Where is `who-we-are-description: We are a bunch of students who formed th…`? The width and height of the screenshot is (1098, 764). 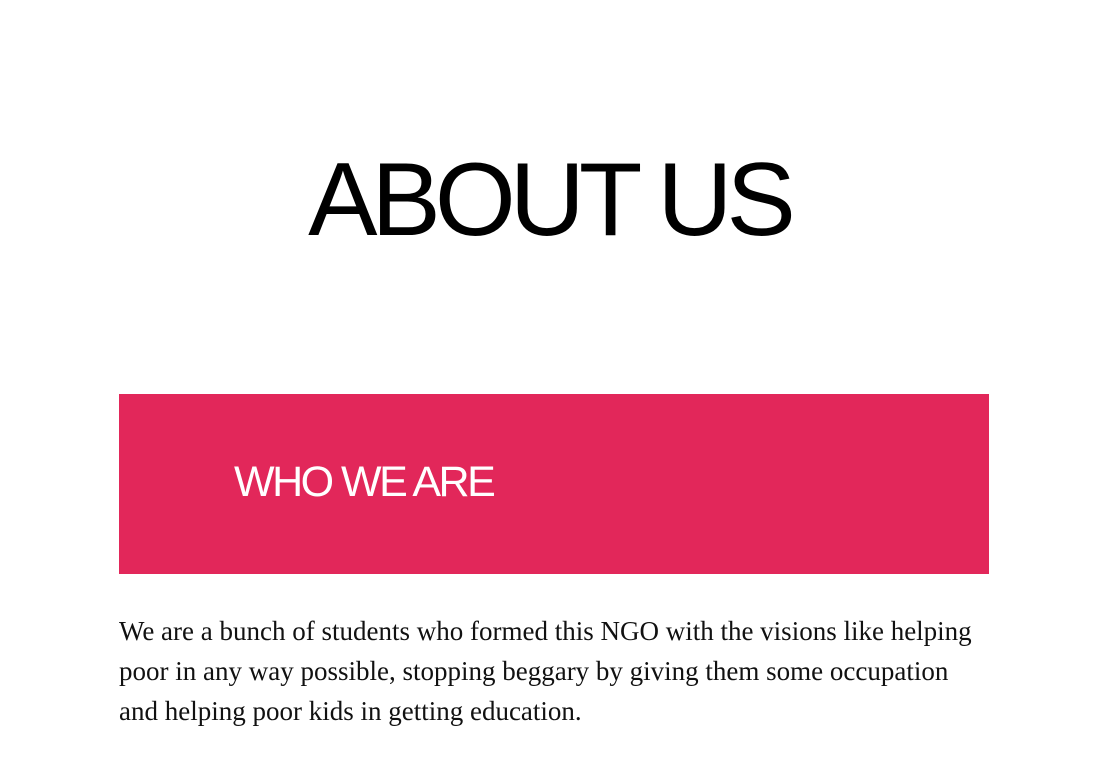
who-we-are-description: We are a bunch of students who formed th… is located at coordinates (545, 671).